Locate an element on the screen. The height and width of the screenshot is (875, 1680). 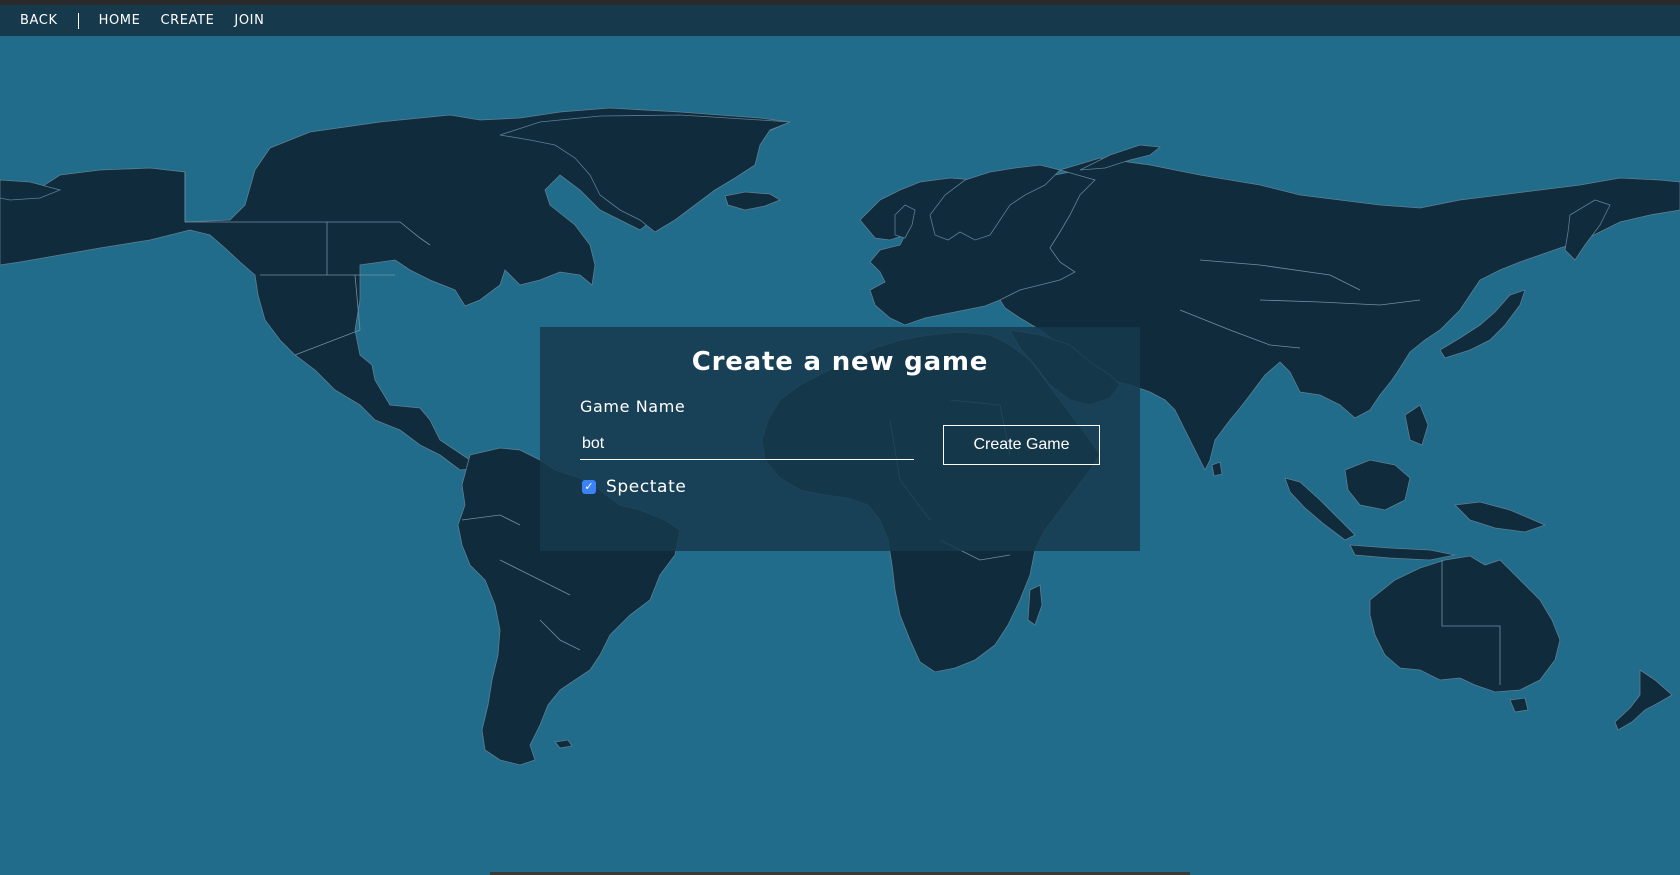
new-zealand-landmass is located at coordinates (1643, 700).